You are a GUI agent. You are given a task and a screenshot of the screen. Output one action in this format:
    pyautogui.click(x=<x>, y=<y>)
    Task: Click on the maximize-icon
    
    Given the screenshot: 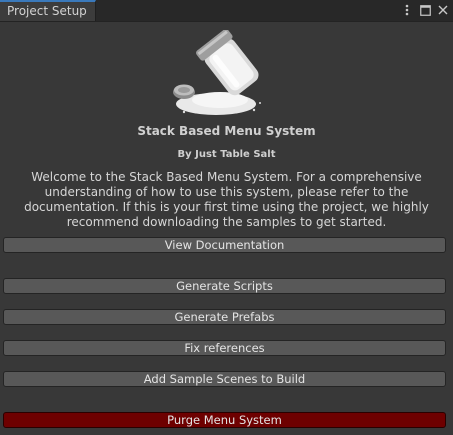 What is the action you would take?
    pyautogui.click(x=425, y=10)
    